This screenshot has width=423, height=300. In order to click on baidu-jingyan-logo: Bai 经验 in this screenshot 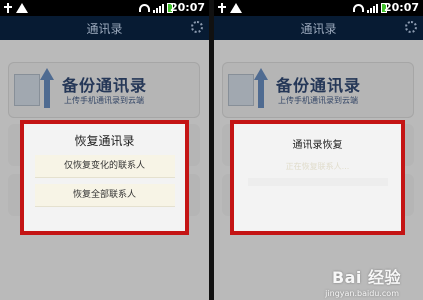, I will do `click(366, 276)`.